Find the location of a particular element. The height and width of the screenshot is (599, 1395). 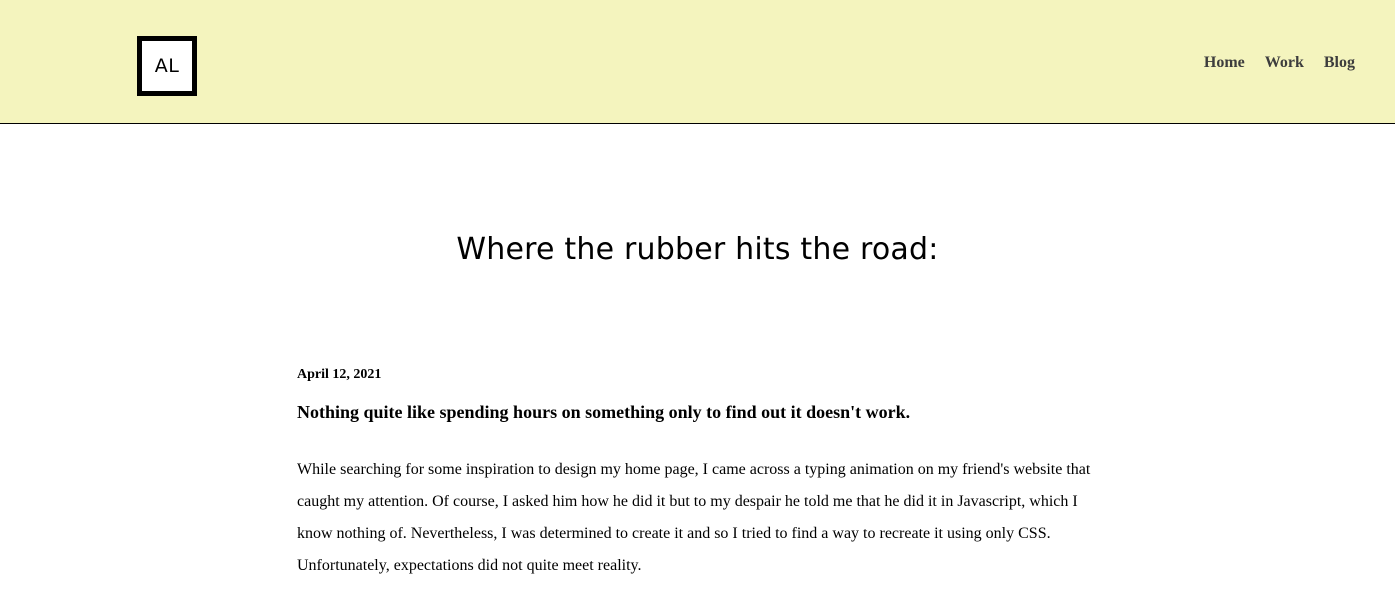

nav-link-work: Work is located at coordinates (1284, 63).